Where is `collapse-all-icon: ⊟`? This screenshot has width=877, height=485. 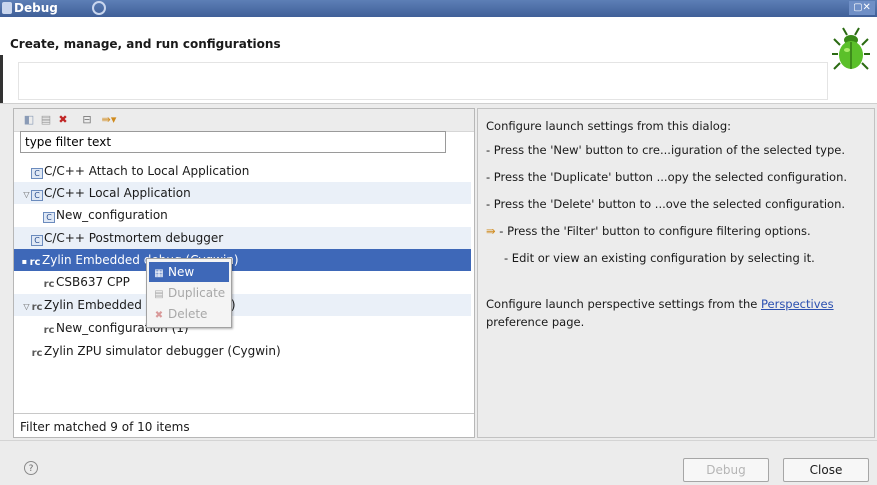 collapse-all-icon: ⊟ is located at coordinates (87, 120).